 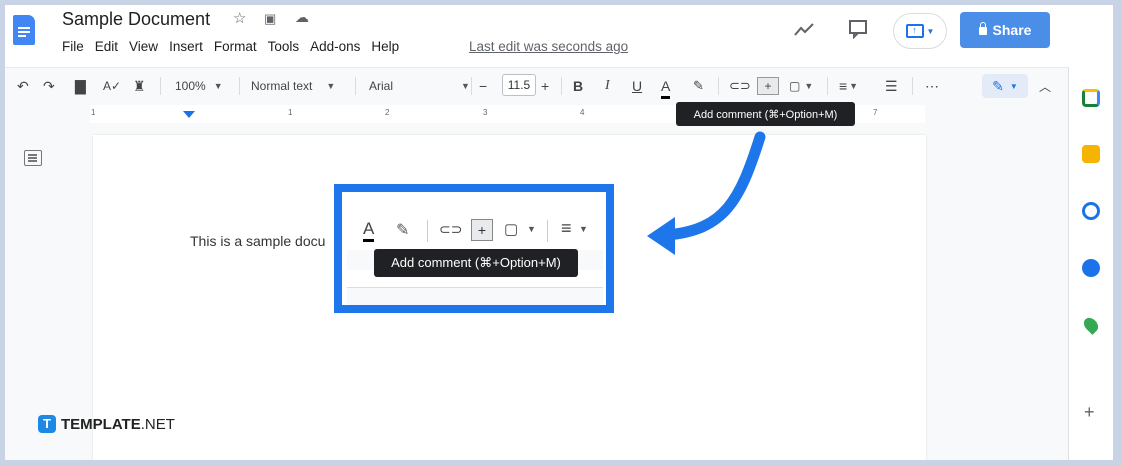 I want to click on pointer-arrow, so click(x=706, y=193).